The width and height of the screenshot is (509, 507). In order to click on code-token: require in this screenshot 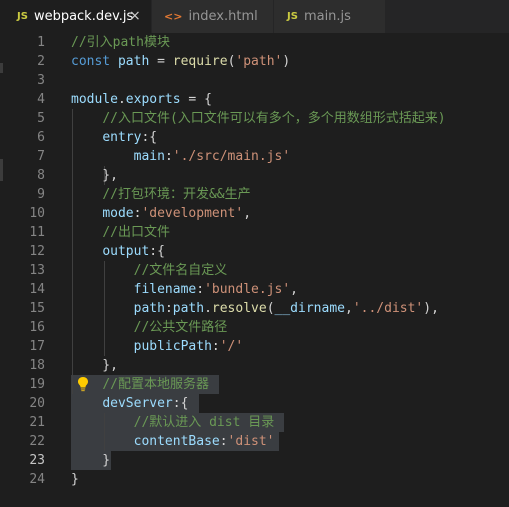, I will do `click(200, 61)`.